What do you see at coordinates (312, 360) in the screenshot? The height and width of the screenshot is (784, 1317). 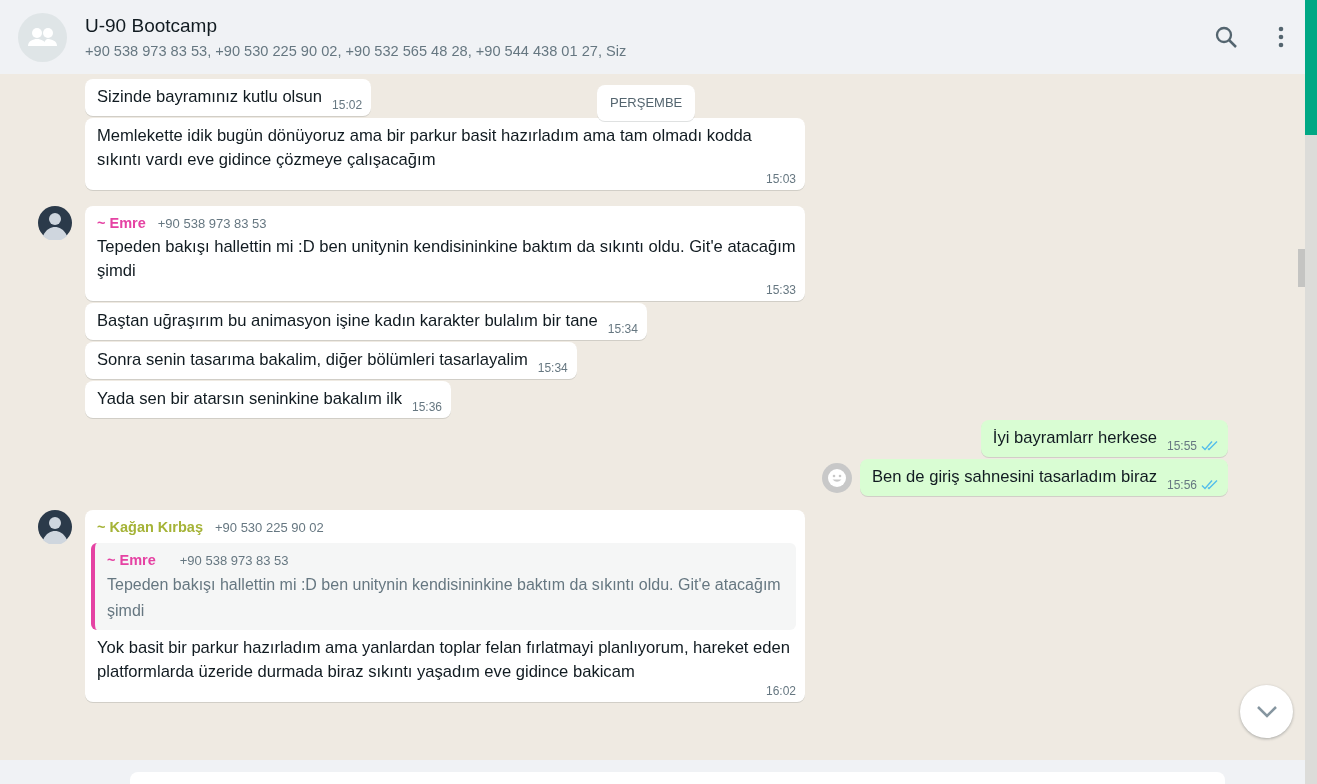 I see `message-text: Sonra senin tasarıma bakalim, diğer bölümleri tasarlayalim` at bounding box center [312, 360].